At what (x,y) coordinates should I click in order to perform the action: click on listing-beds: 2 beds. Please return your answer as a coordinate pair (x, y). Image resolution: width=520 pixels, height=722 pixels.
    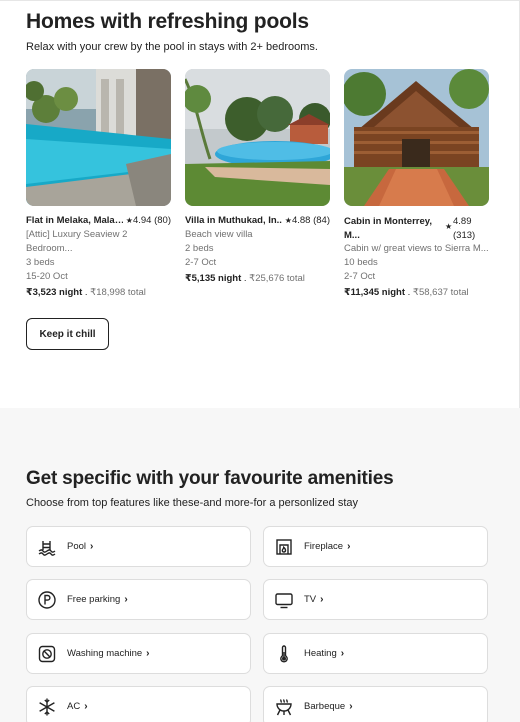
    Looking at the image, I should click on (199, 248).